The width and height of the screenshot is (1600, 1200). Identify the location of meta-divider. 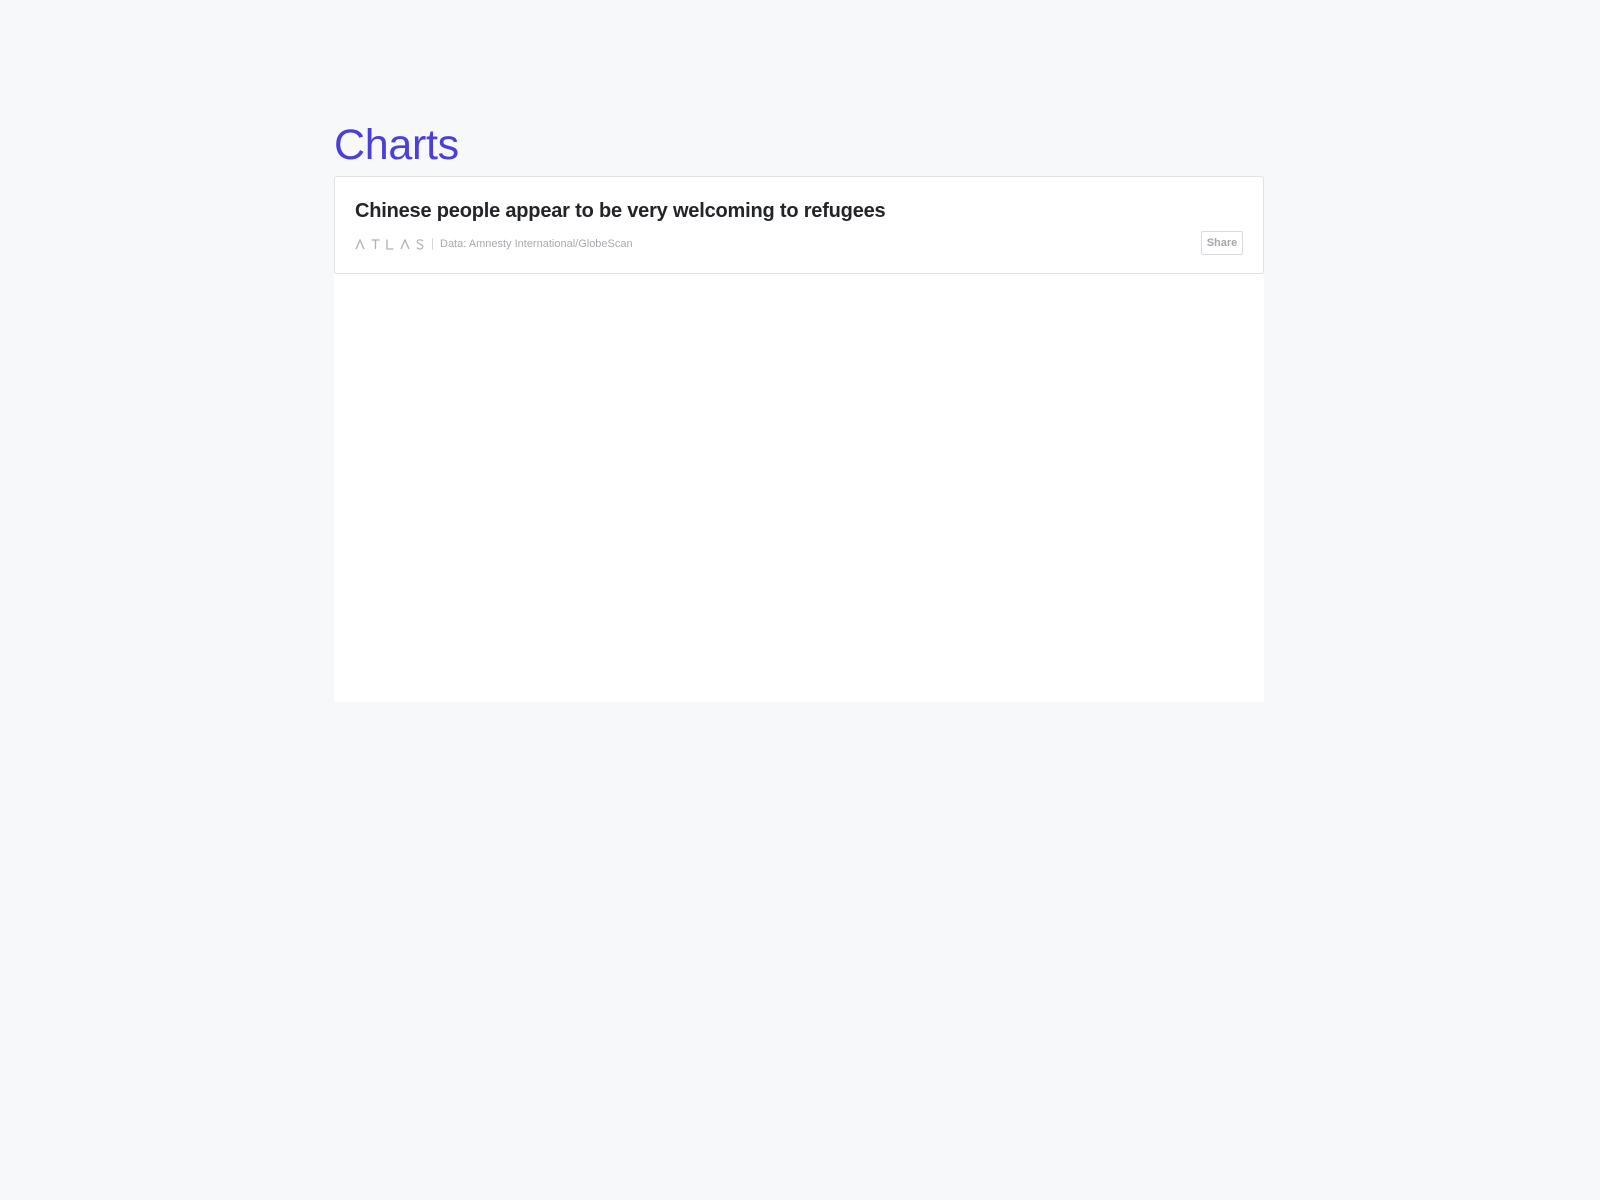
(432, 244).